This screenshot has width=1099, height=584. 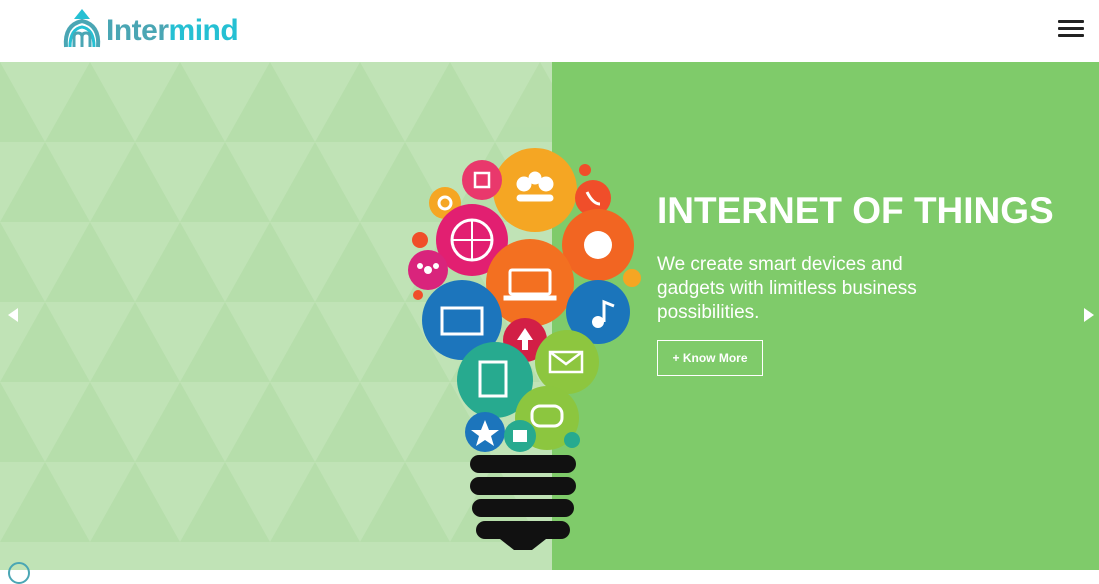 What do you see at coordinates (535, 190) in the screenshot?
I see `chat-people-icon` at bounding box center [535, 190].